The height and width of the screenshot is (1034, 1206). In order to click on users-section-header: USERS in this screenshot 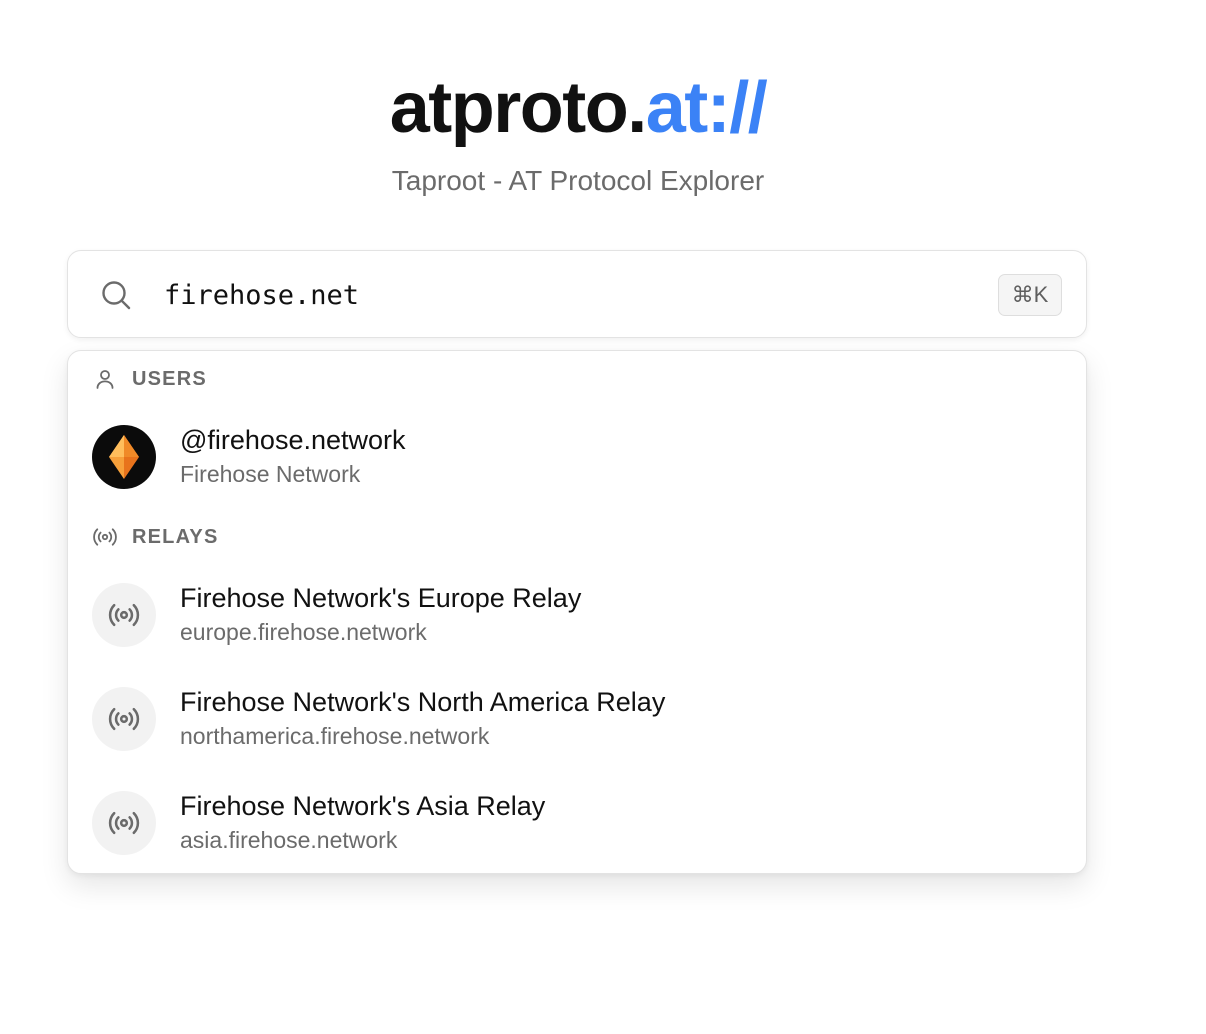, I will do `click(149, 379)`.